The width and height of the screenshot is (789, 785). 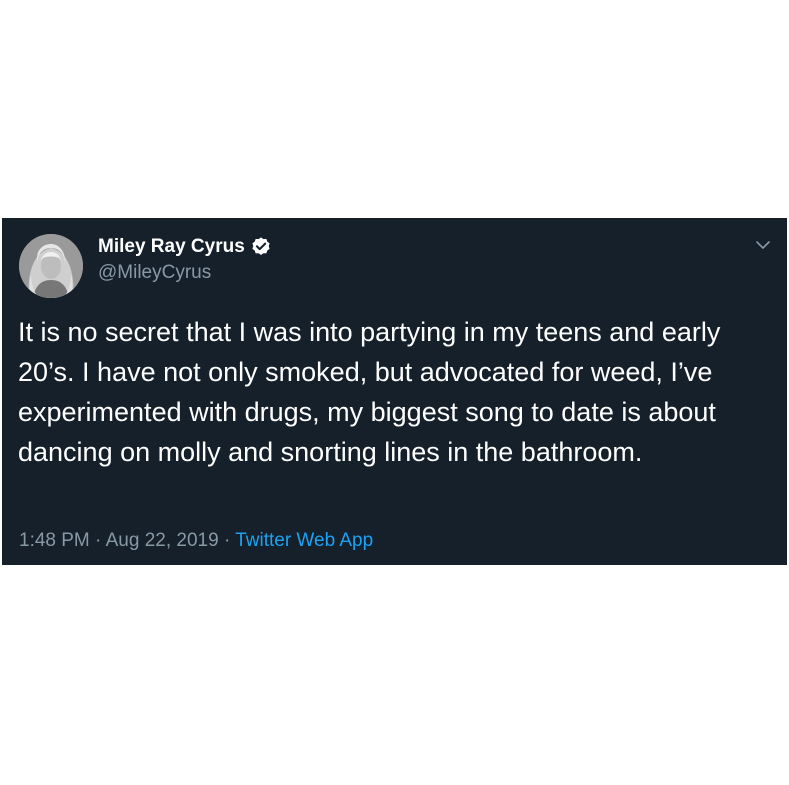 I want to click on tweet-source-link: Twitter Web App, so click(x=304, y=540).